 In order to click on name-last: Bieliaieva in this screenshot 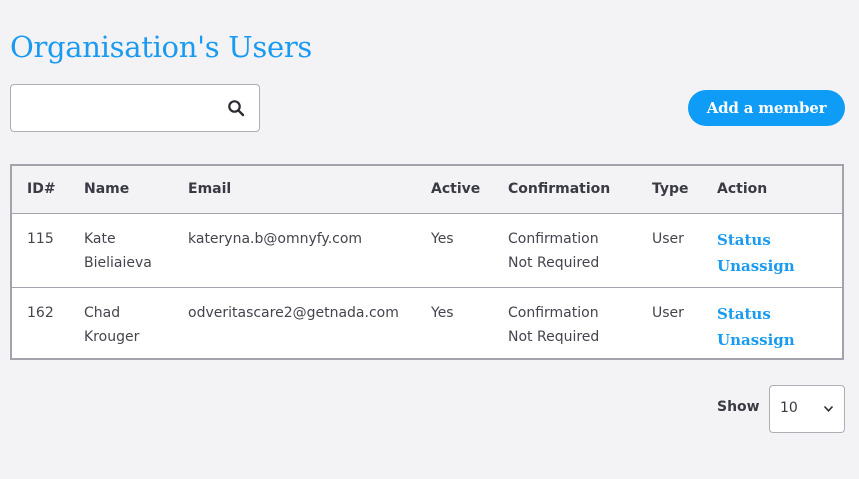, I will do `click(118, 262)`.